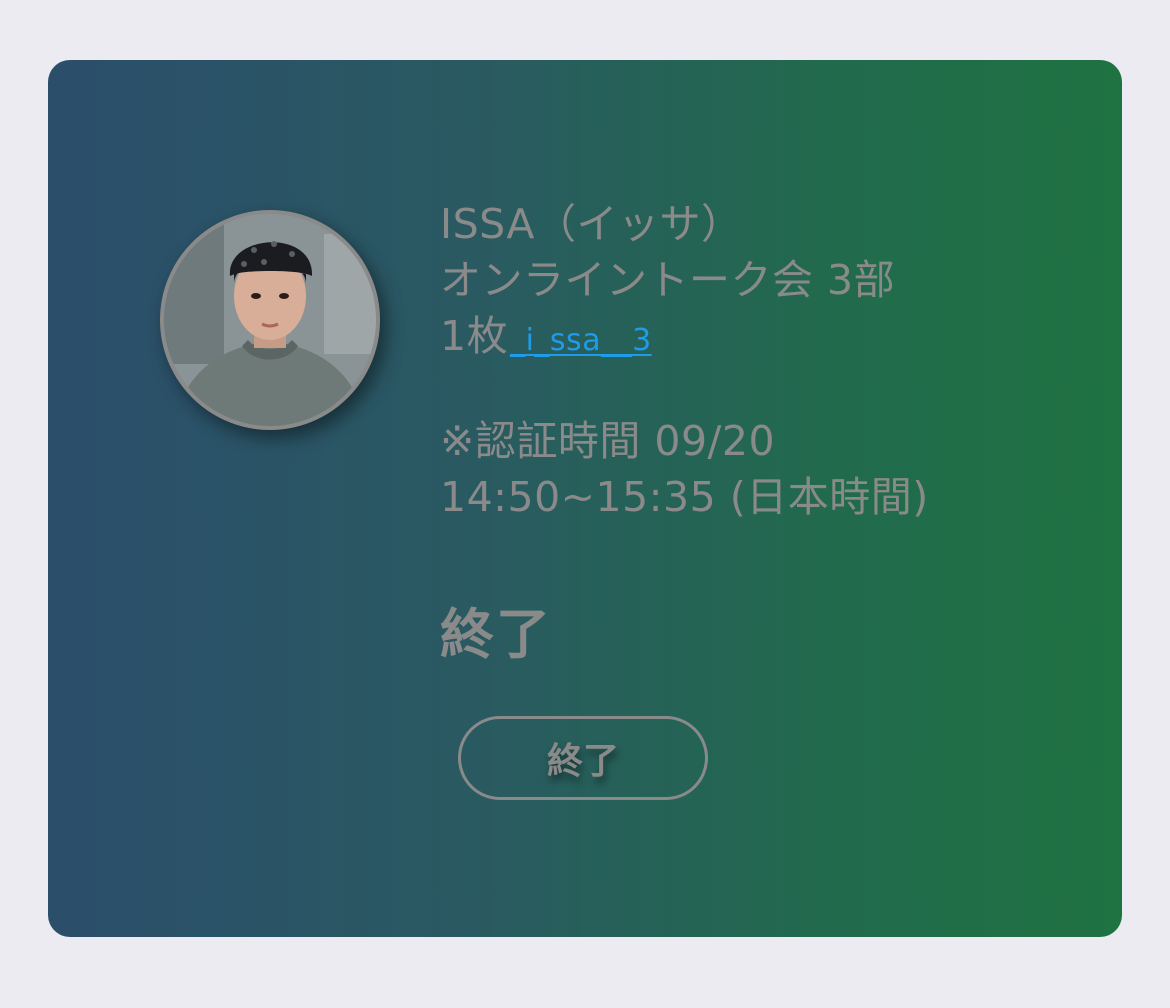 Image resolution: width=1170 pixels, height=1008 pixels. I want to click on artist-handle-link: _i_ssa__3, so click(581, 340).